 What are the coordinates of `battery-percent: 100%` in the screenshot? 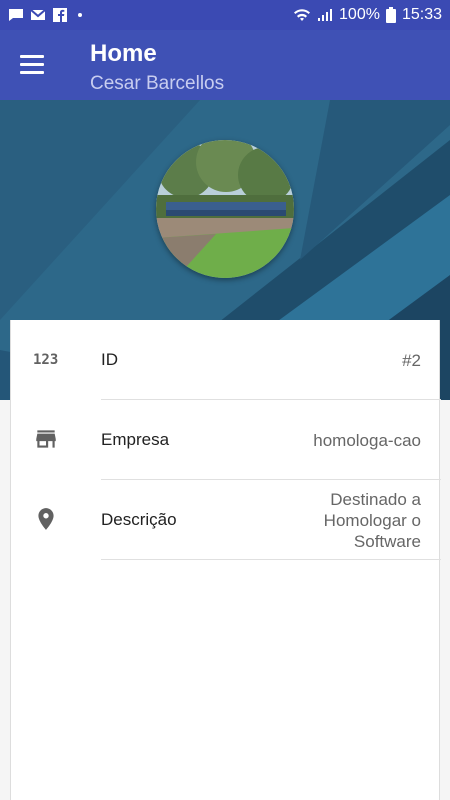 It's located at (359, 14).